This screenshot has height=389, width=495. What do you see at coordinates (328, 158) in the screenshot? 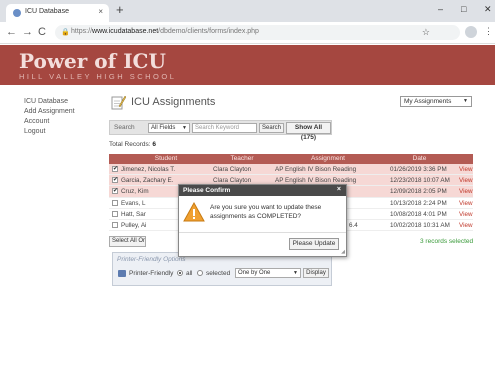
I see `col-assignment: Assignment` at bounding box center [328, 158].